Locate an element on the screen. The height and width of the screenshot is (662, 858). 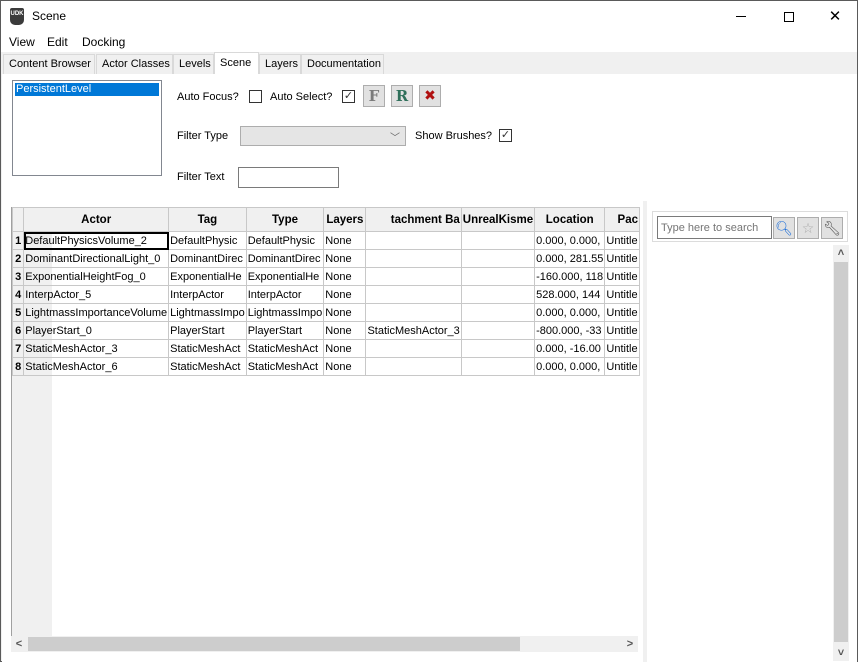
column-header-attachment-base: tachment Ba is located at coordinates (413, 219).